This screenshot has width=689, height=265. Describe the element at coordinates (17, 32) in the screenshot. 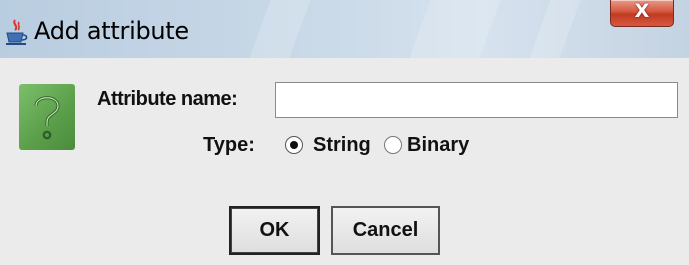

I see `java-cup-icon` at that location.